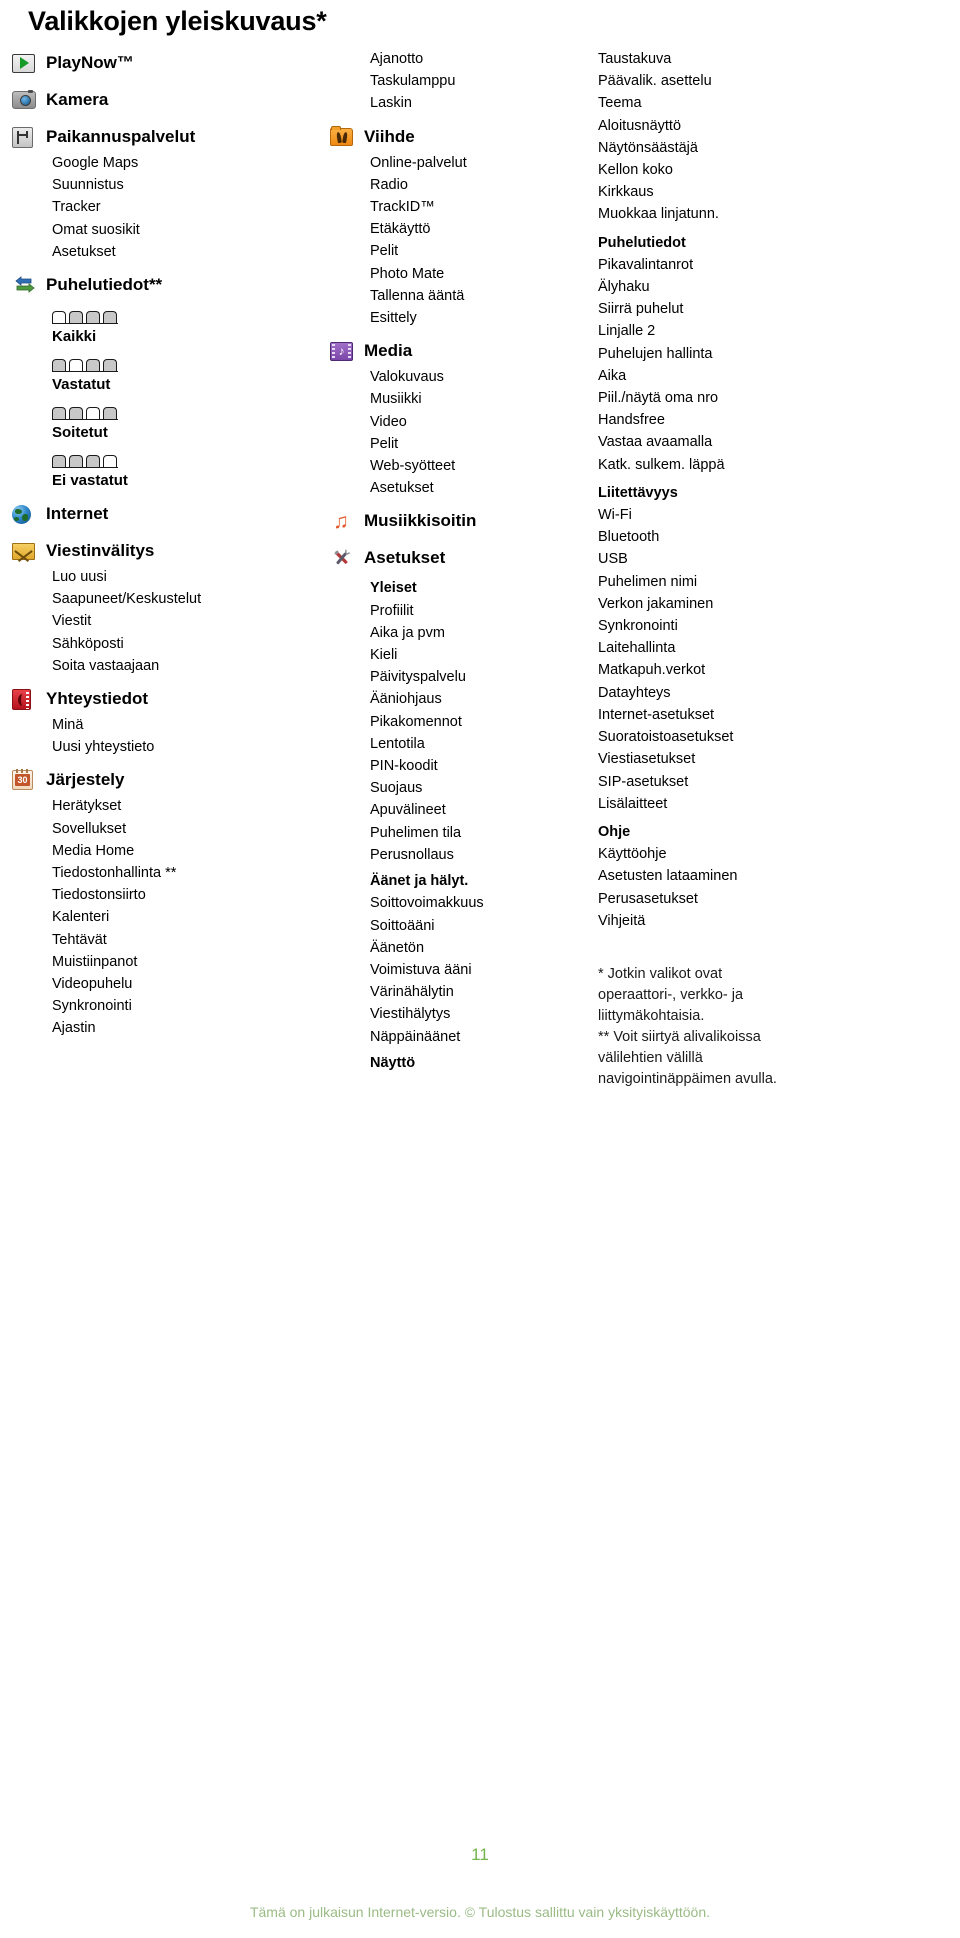  What do you see at coordinates (457, 422) in the screenshot?
I see `submenu-item: Video` at bounding box center [457, 422].